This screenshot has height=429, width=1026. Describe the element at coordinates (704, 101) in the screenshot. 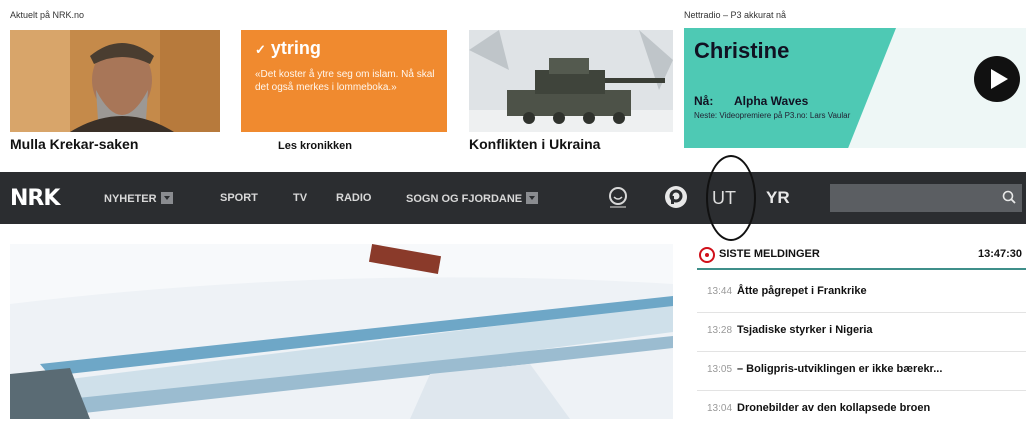

I see `radio-now-label: Nå:` at that location.